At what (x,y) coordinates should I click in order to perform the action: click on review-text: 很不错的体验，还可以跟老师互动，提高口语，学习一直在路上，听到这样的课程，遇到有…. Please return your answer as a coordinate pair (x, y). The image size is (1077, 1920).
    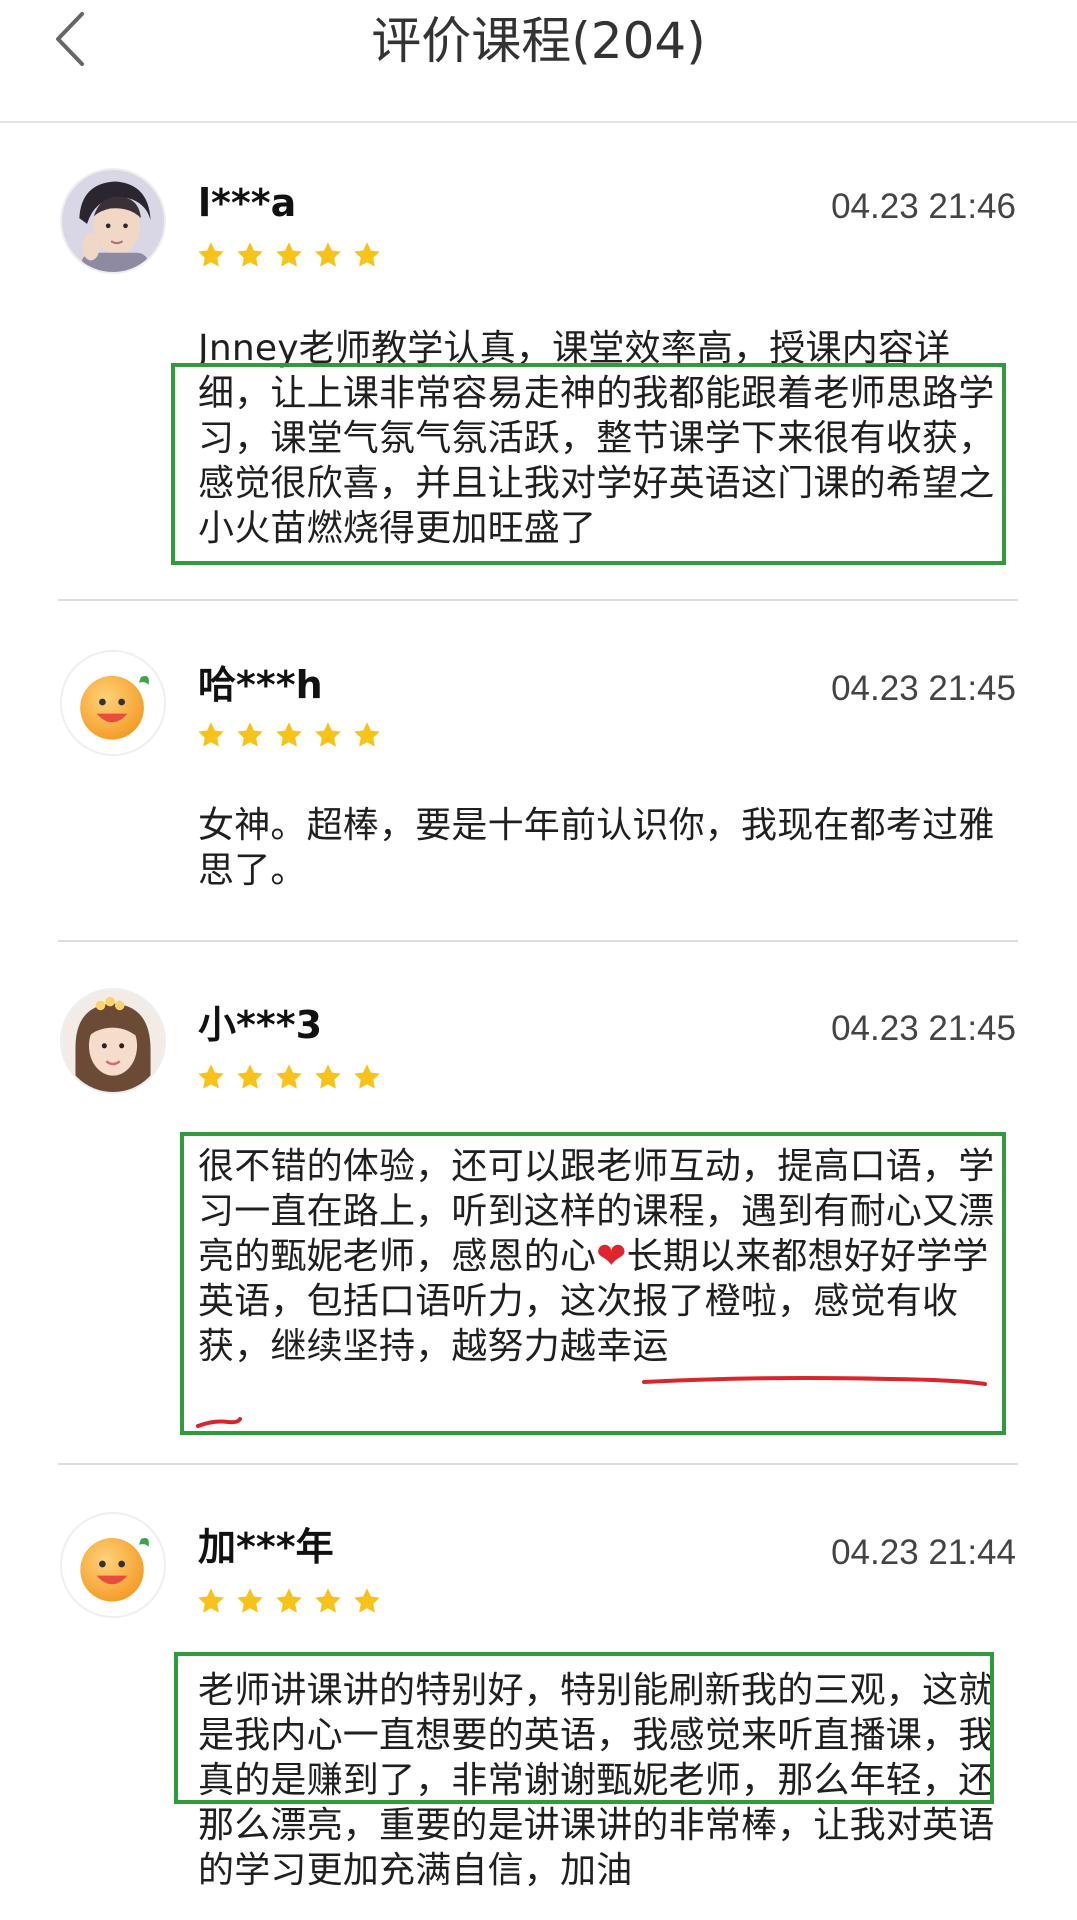
    Looking at the image, I should click on (608, 1256).